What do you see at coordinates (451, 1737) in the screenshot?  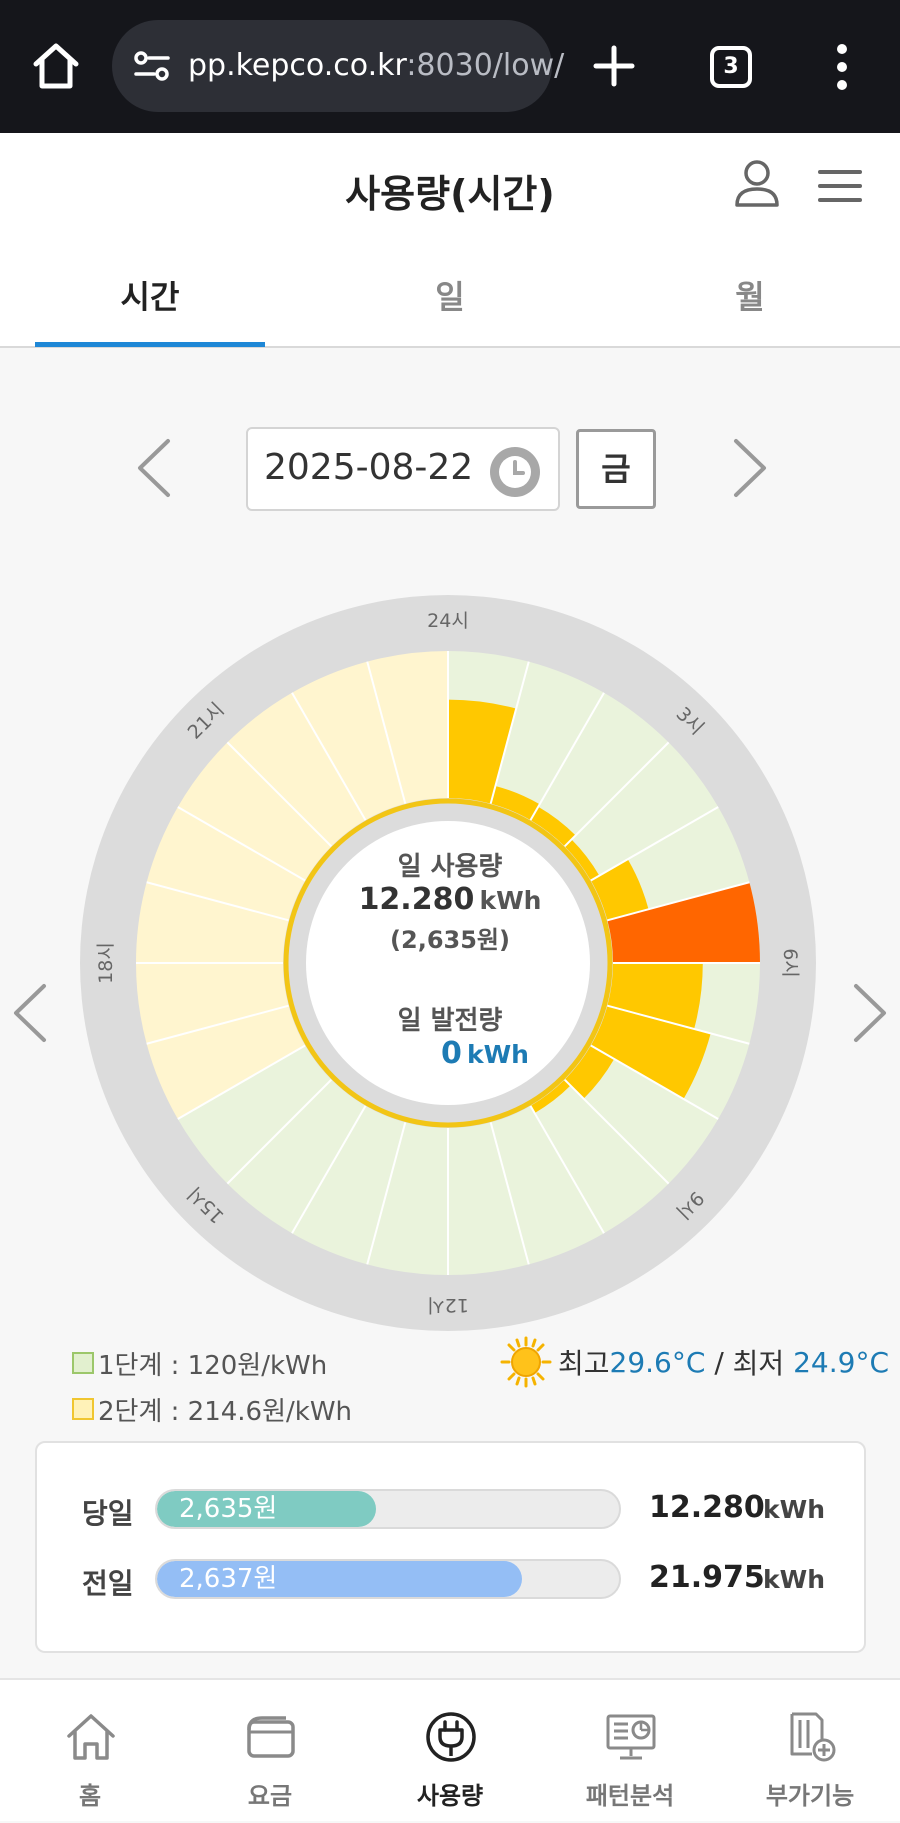 I see `plug-icon` at bounding box center [451, 1737].